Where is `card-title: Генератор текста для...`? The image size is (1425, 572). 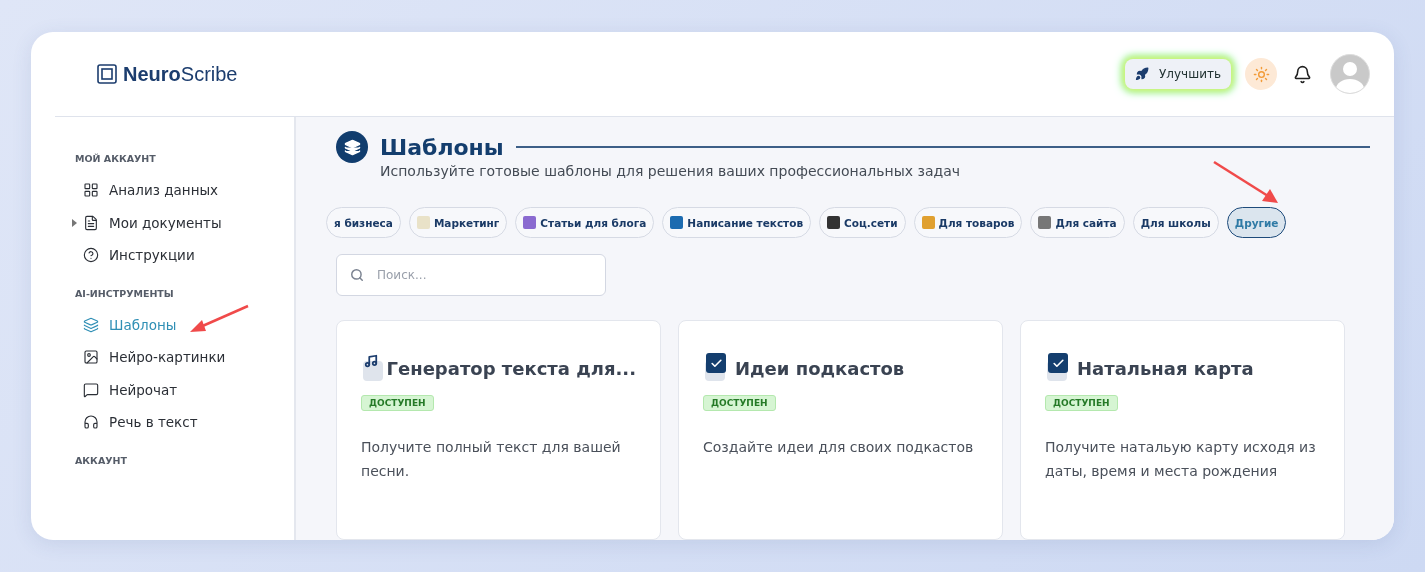 card-title: Генератор текста для... is located at coordinates (511, 368).